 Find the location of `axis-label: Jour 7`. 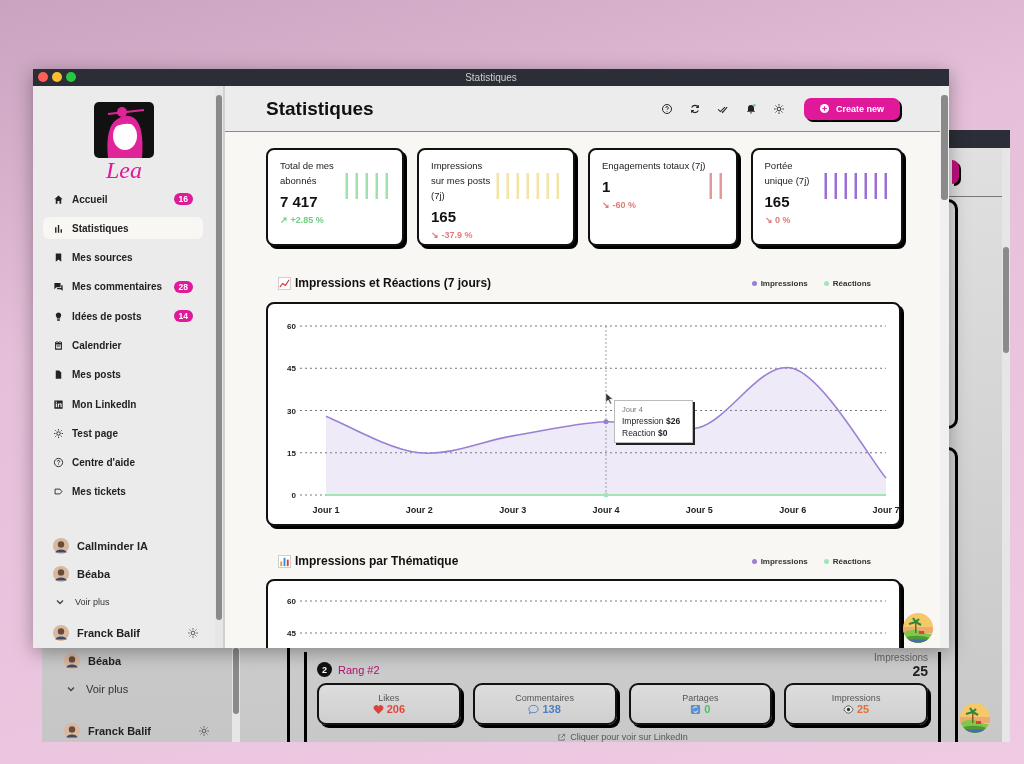

axis-label: Jour 7 is located at coordinates (886, 510).